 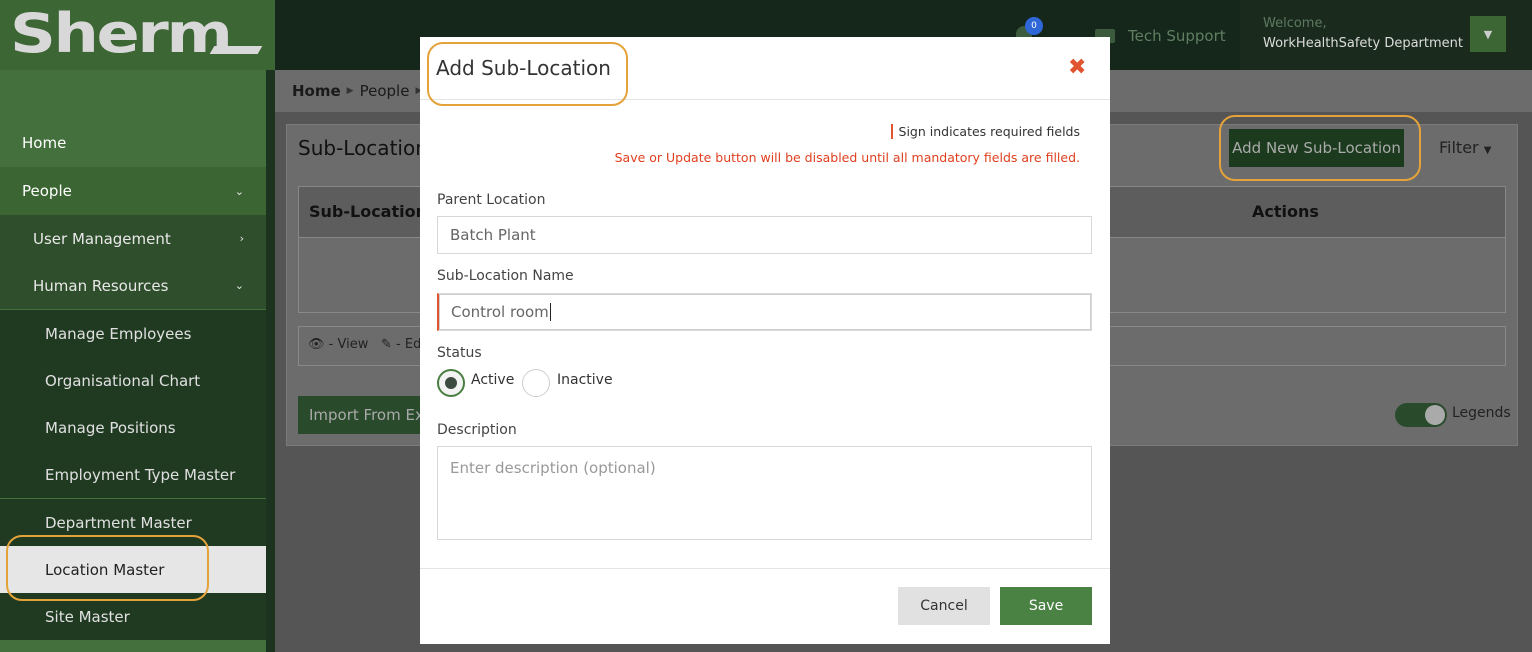 What do you see at coordinates (102, 238) in the screenshot?
I see `sidebar-item-label: User Management` at bounding box center [102, 238].